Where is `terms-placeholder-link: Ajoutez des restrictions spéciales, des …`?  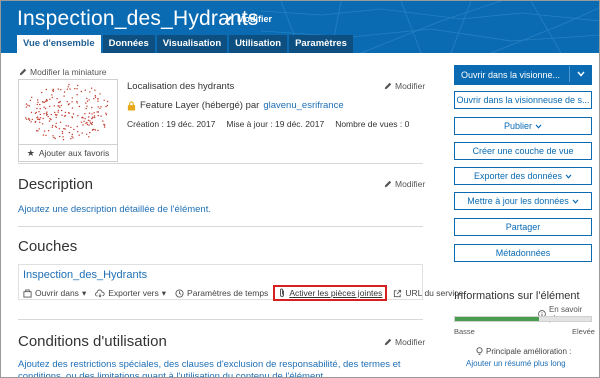
terms-placeholder-link: Ajoutez des restrictions spéciales, des … is located at coordinates (223, 368).